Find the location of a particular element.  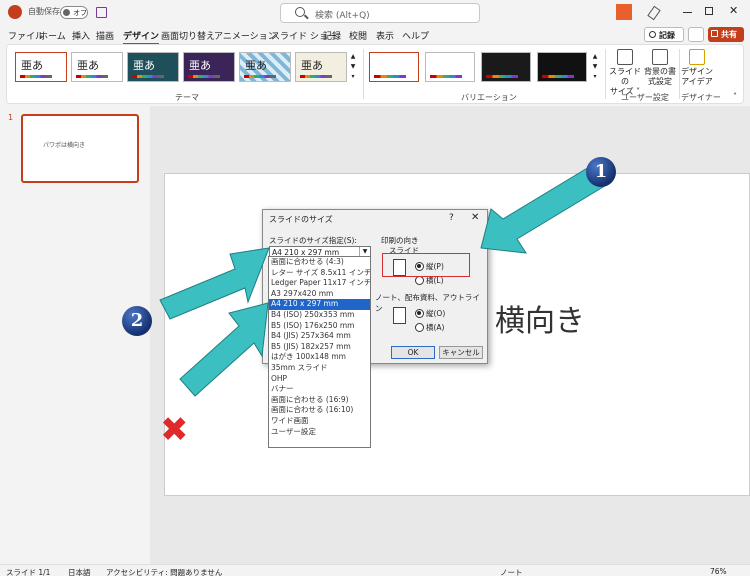

tab-record: 記録 is located at coordinates (332, 35).